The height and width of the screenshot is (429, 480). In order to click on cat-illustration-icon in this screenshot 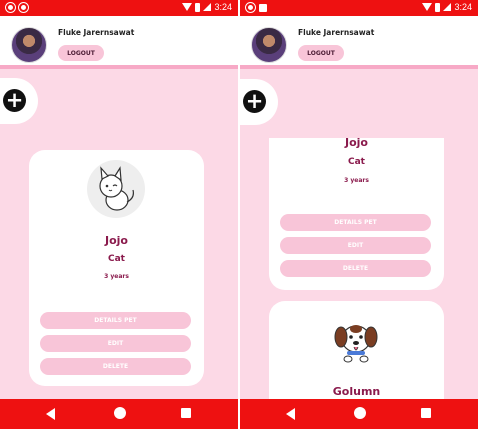, I will do `click(116, 188)`.